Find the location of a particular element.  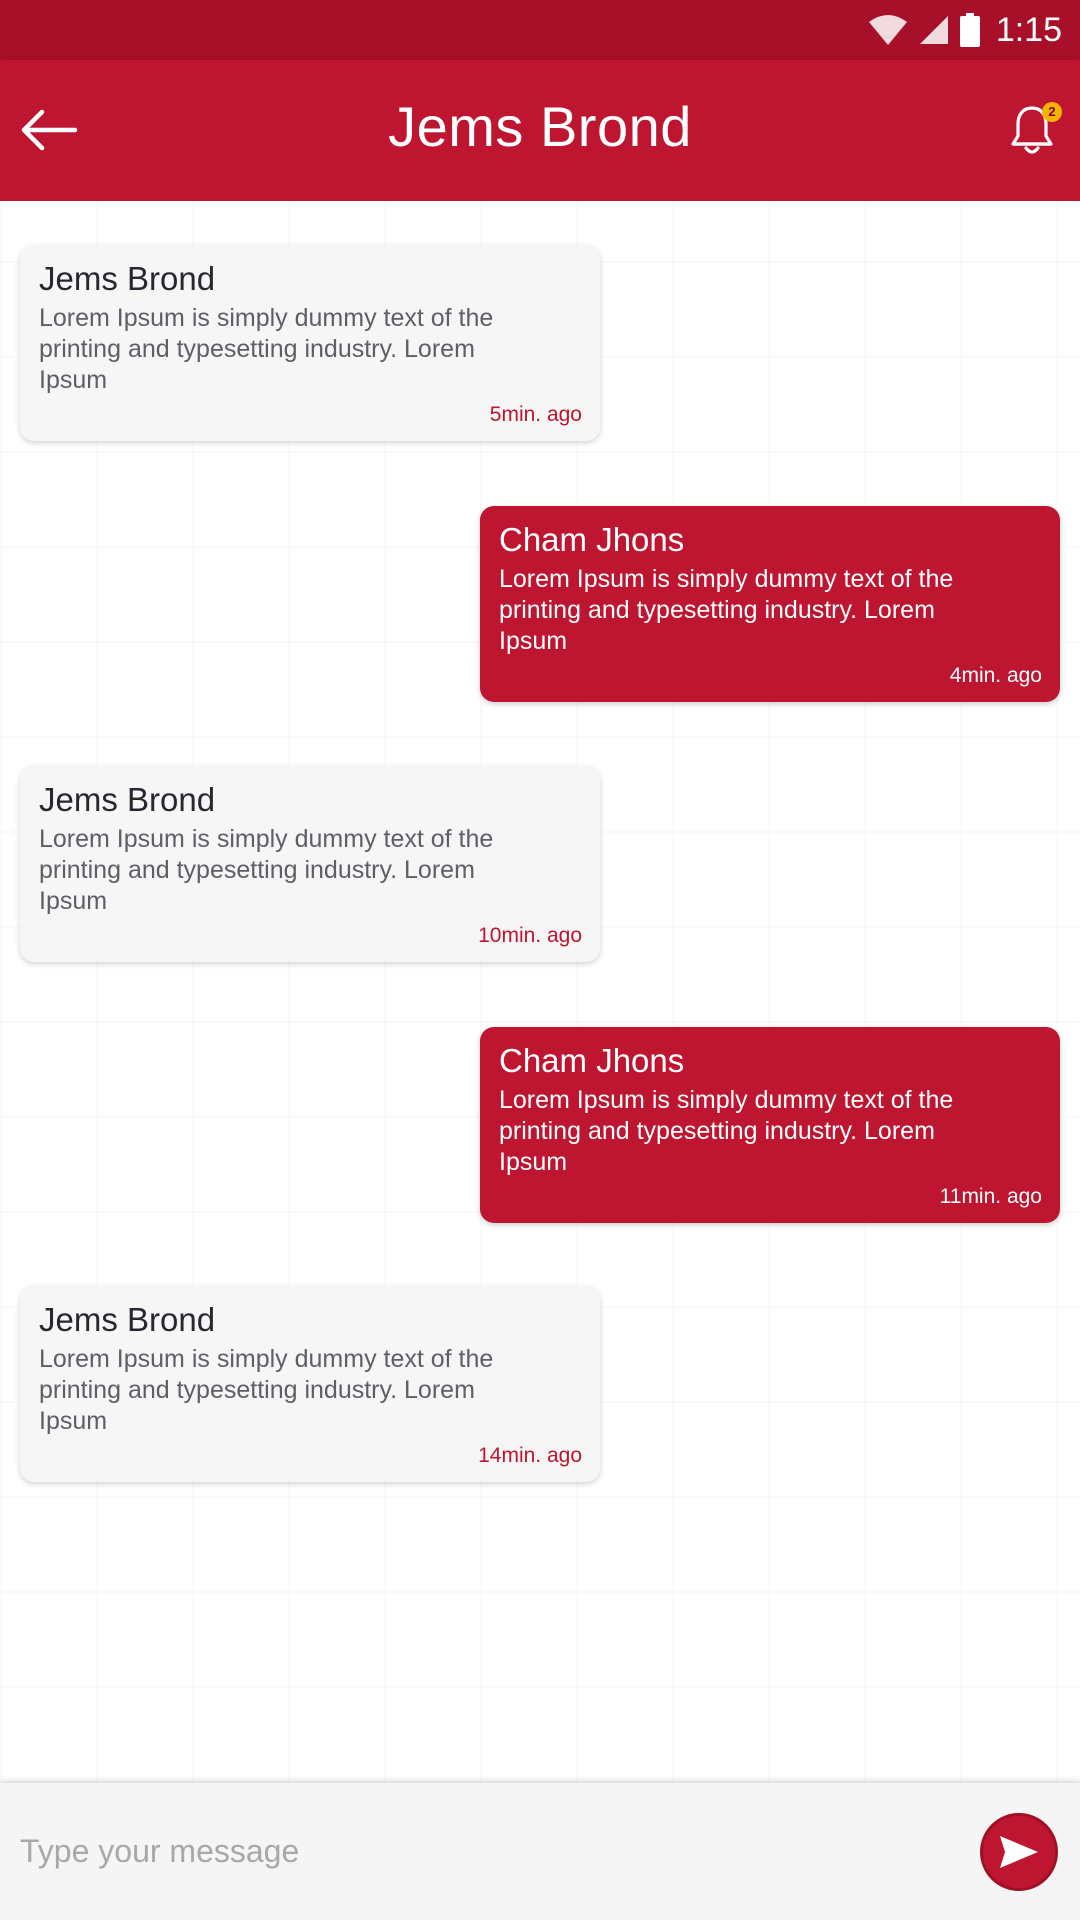

send-button is located at coordinates (1019, 1852).